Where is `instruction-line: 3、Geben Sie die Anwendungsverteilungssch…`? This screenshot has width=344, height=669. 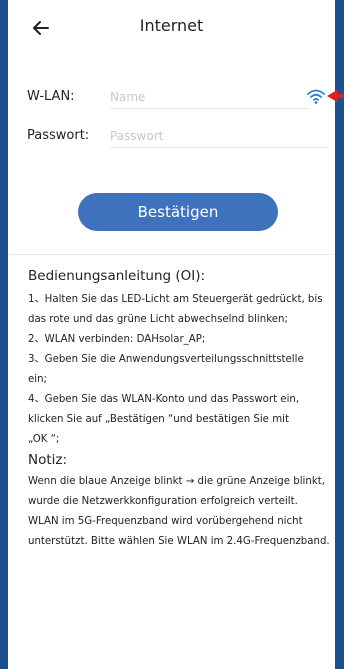 instruction-line: 3、Geben Sie die Anwendungsverteilungssch… is located at coordinates (166, 359).